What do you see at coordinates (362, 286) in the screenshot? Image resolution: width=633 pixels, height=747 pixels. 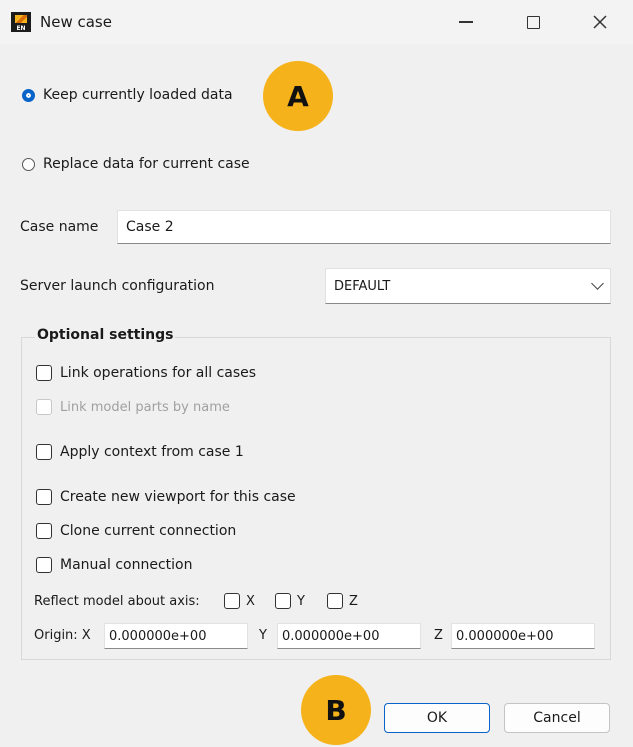 I see `server-launch-value: DEFAULT` at bounding box center [362, 286].